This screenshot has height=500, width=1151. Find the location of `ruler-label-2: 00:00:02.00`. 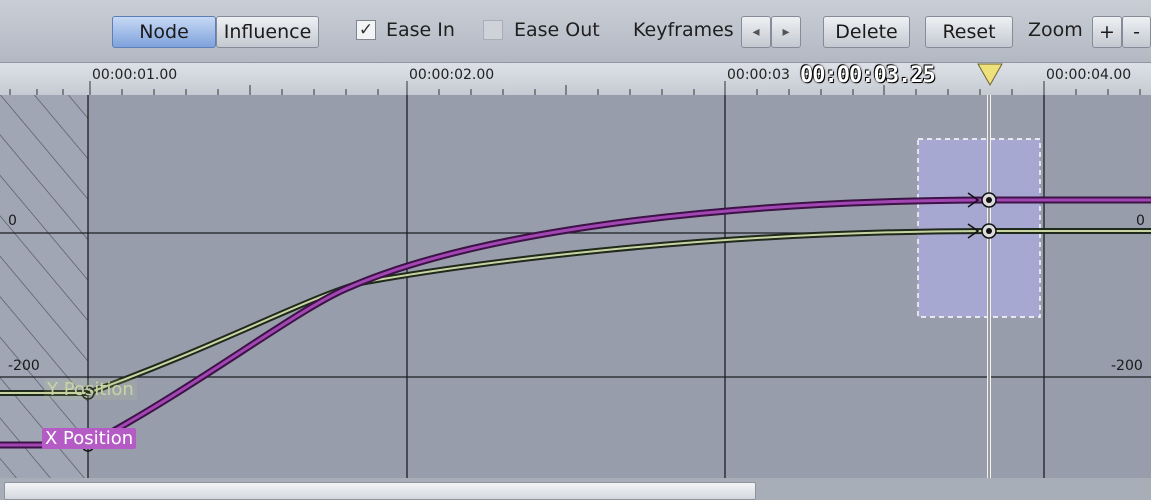

ruler-label-2: 00:00:02.00 is located at coordinates (452, 75).